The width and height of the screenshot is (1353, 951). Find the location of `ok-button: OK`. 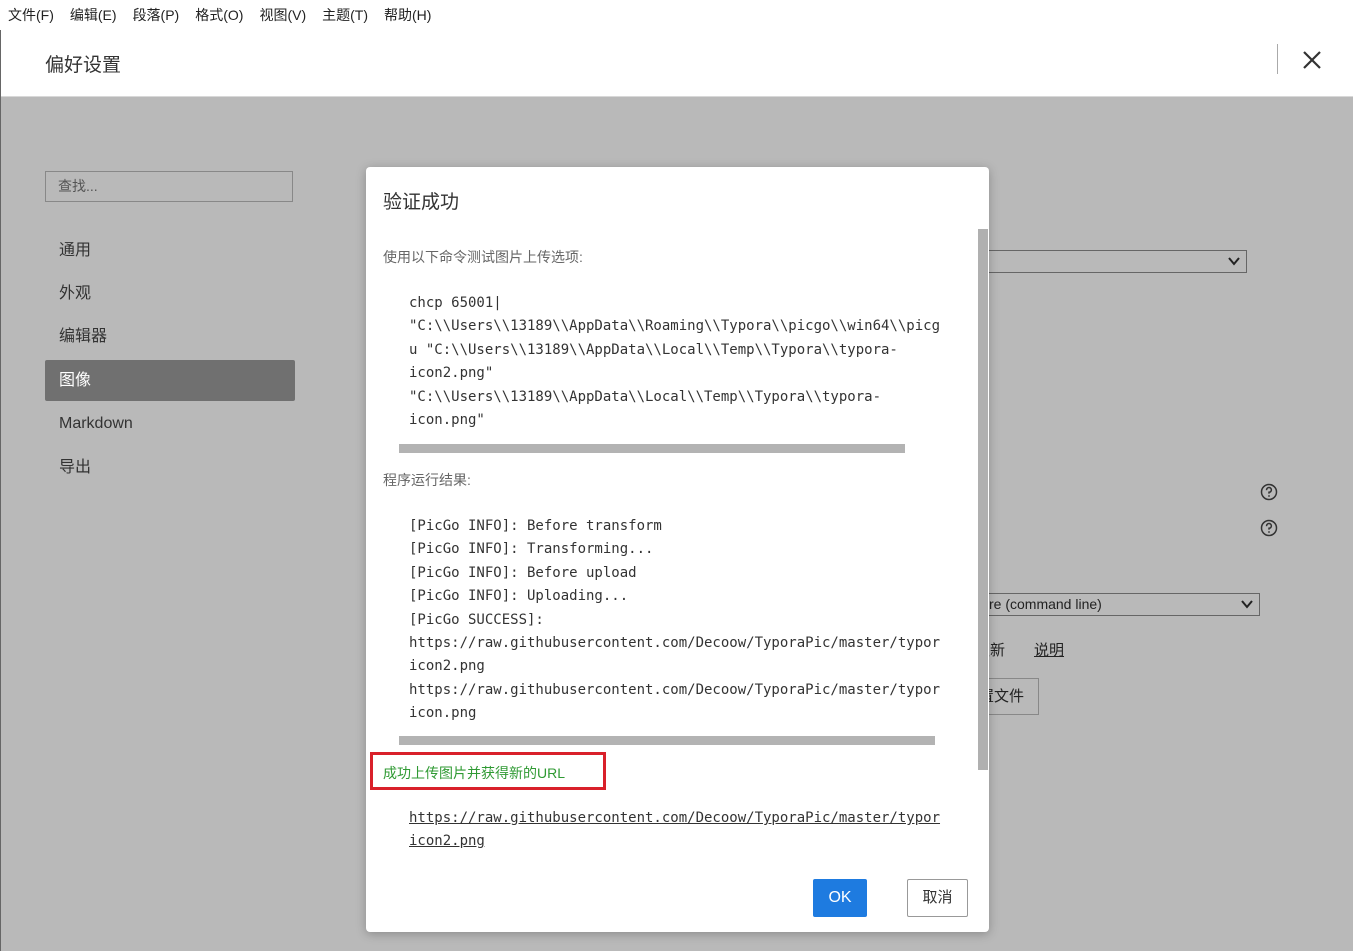

ok-button: OK is located at coordinates (840, 898).